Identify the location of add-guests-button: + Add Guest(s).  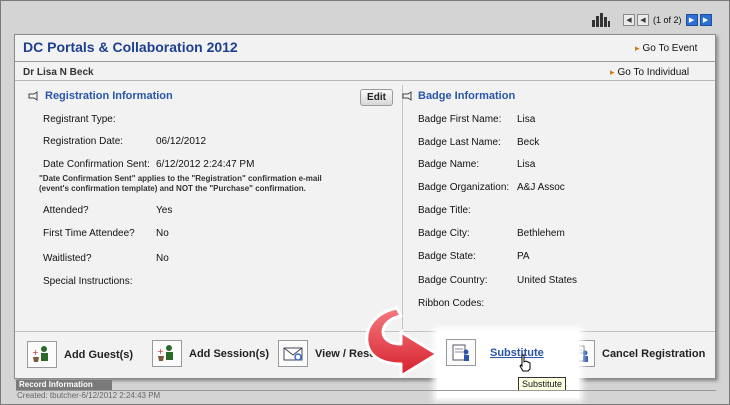
(80, 354).